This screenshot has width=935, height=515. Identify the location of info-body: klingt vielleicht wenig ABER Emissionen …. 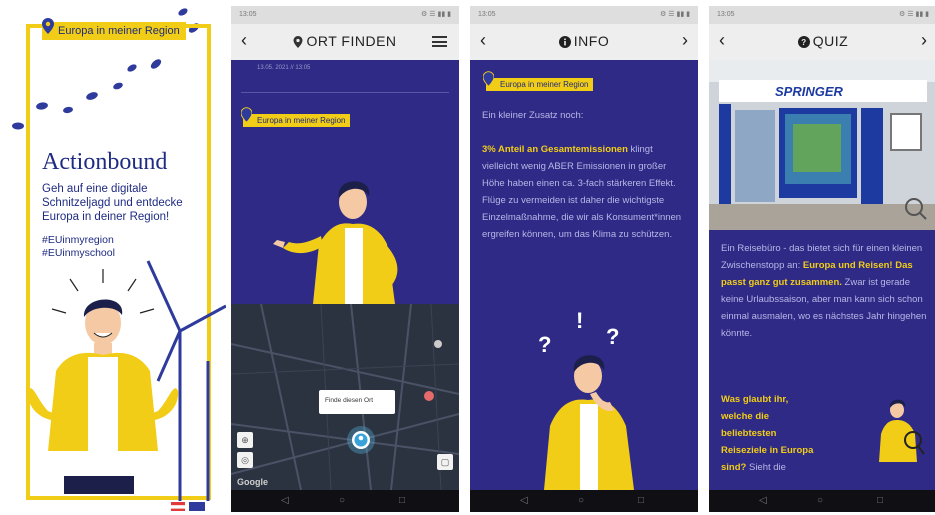
(582, 192).